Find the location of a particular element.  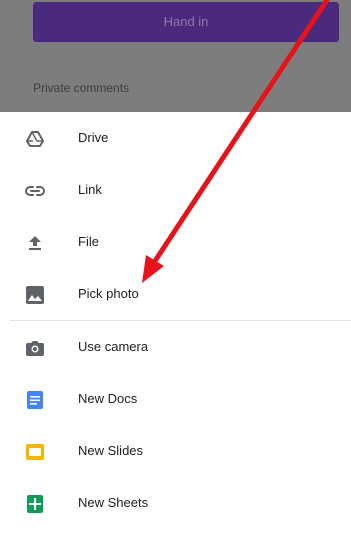

menu-item-label: New Docs is located at coordinates (108, 398).